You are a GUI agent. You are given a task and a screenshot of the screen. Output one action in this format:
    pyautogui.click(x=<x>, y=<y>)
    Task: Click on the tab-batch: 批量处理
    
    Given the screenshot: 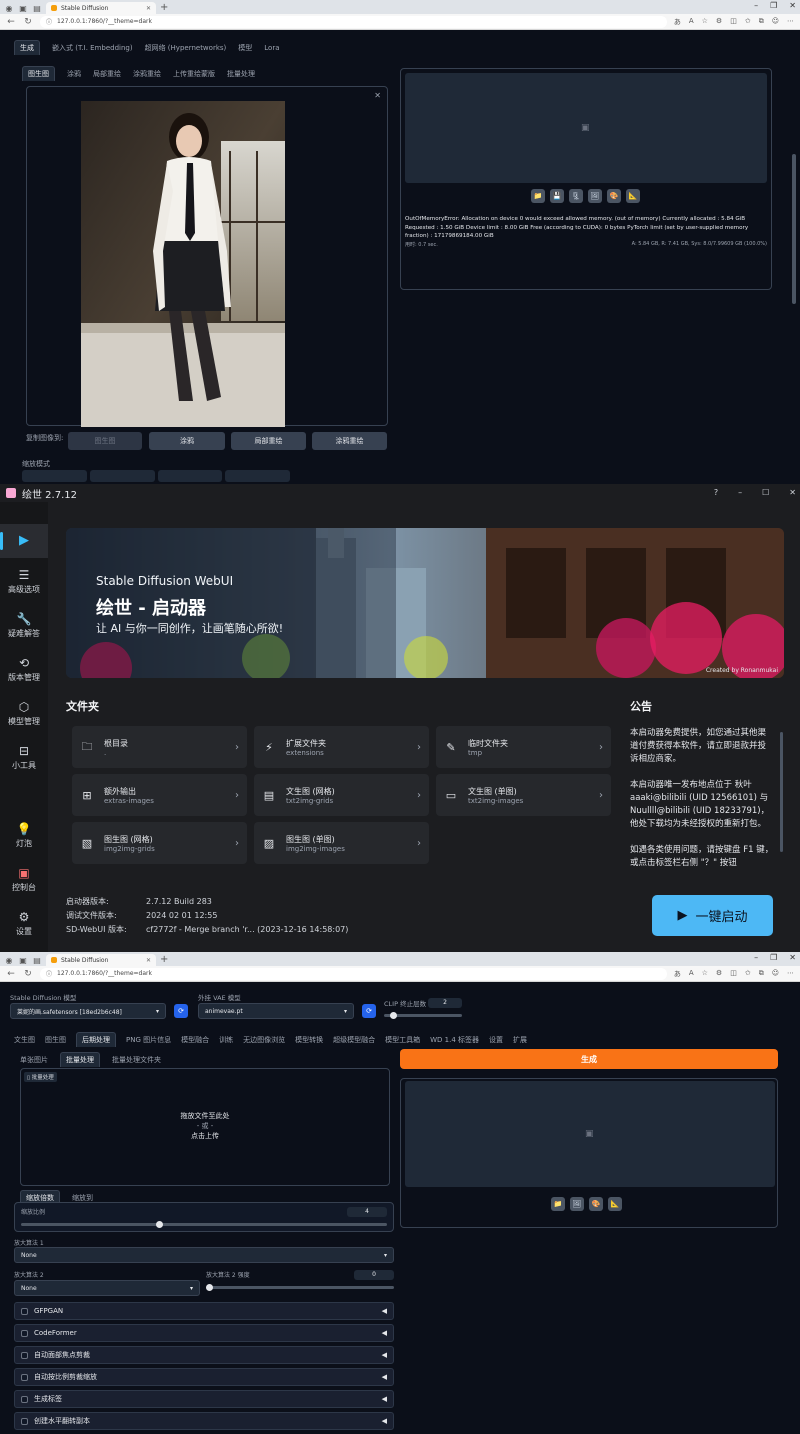 What is the action you would take?
    pyautogui.click(x=241, y=74)
    